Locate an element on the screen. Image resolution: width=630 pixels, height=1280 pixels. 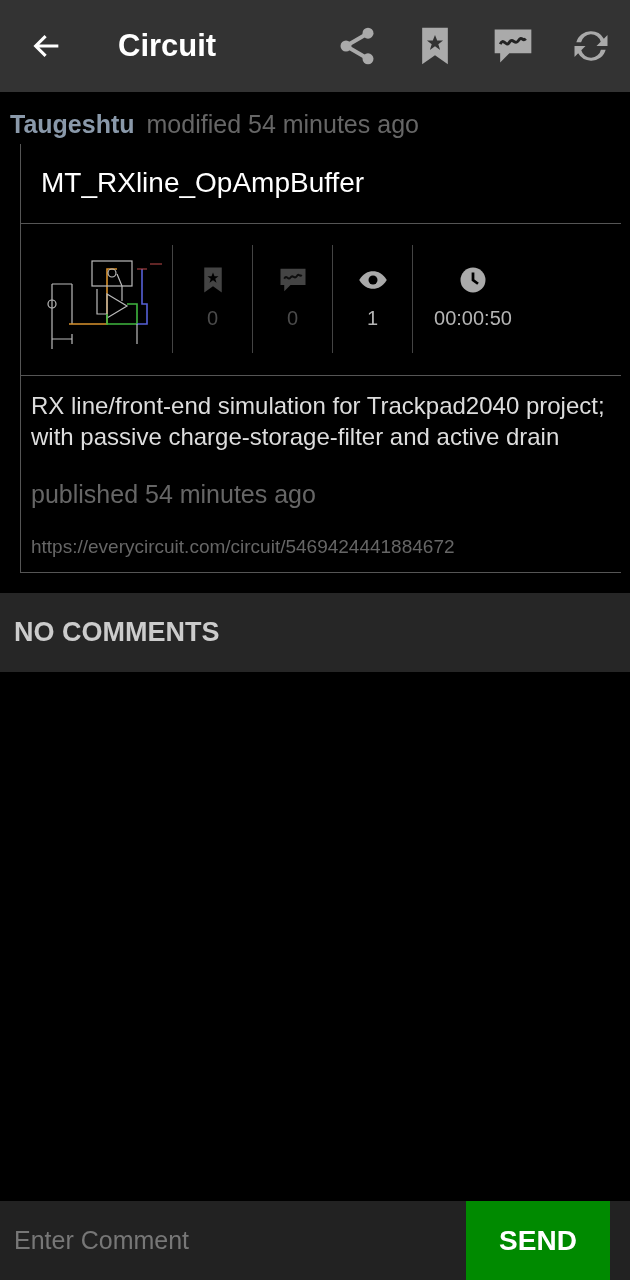
comment-input-field: Enter Comment is located at coordinates (233, 1240).